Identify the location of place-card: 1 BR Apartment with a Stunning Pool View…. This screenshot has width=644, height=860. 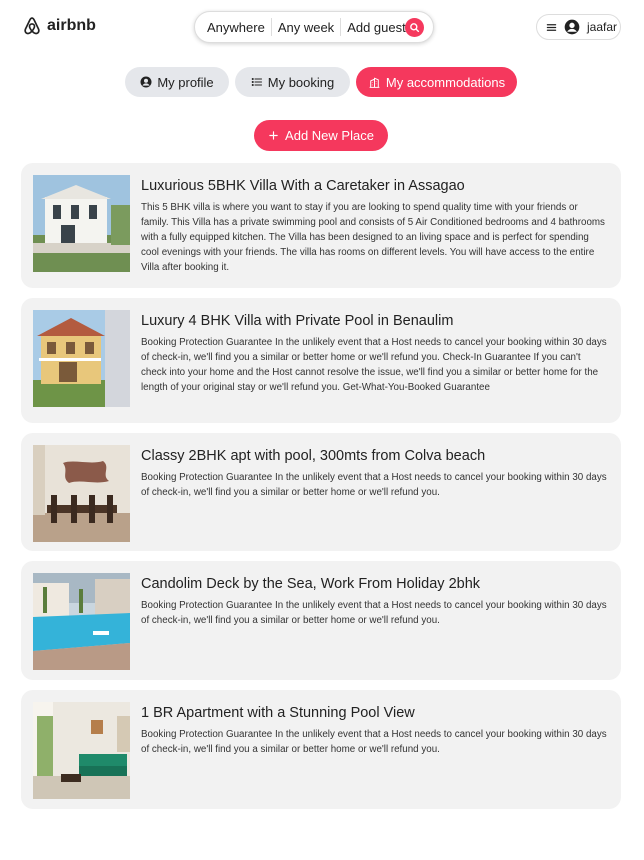
(321, 749).